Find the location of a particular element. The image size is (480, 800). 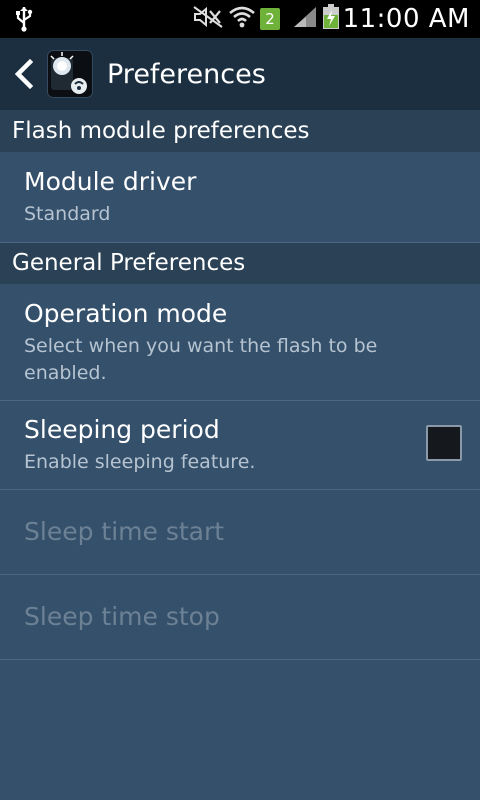

notification-count-badge: 2 is located at coordinates (270, 19).